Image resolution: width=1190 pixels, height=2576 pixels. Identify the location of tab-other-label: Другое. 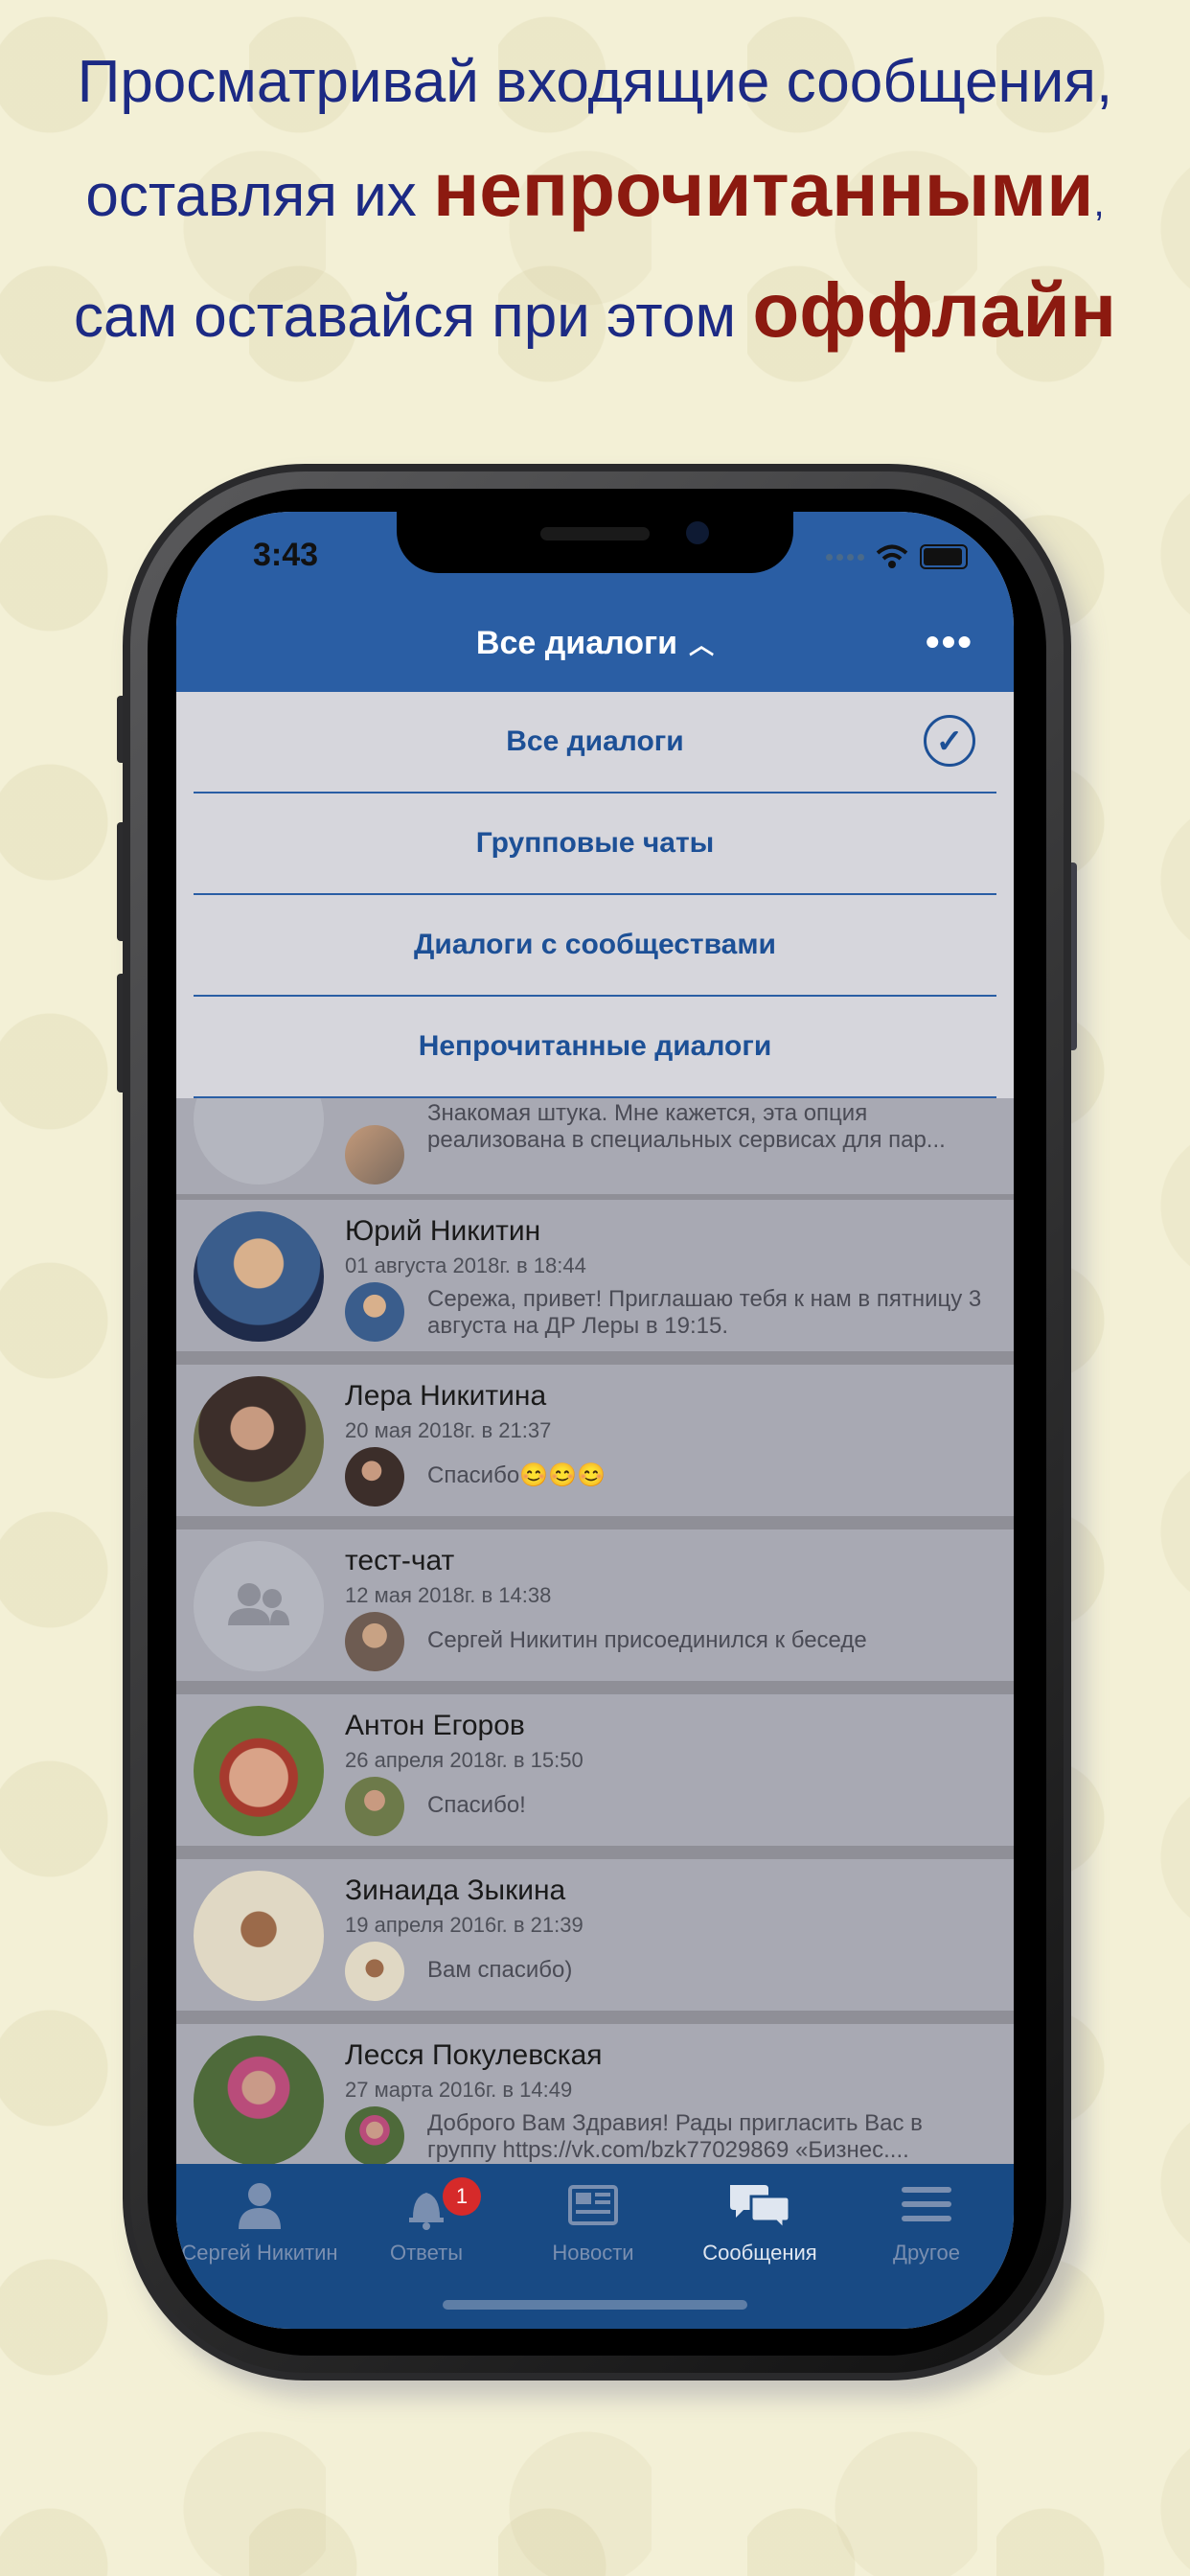
(927, 2253).